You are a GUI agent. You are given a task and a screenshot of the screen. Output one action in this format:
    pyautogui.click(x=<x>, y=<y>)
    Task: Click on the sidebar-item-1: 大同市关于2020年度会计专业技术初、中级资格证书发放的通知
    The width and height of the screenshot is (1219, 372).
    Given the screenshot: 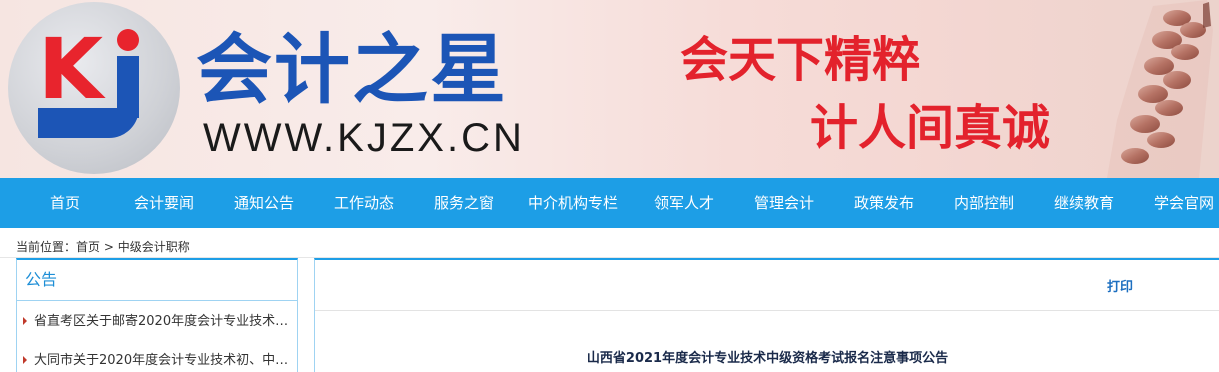 What is the action you would take?
    pyautogui.click(x=159, y=361)
    